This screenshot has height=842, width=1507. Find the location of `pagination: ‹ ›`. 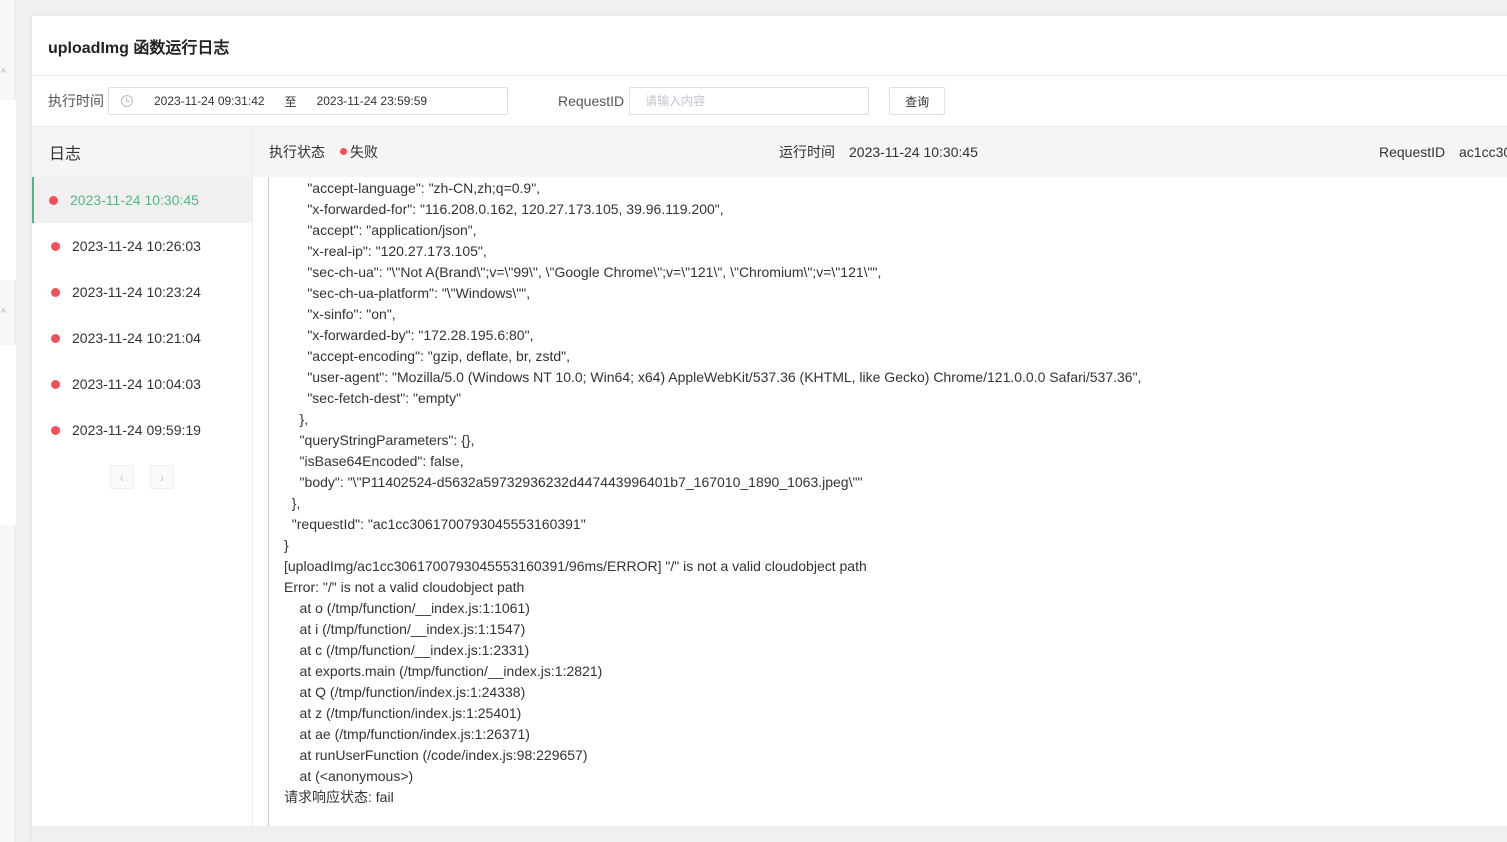

pagination: ‹ › is located at coordinates (142, 477).